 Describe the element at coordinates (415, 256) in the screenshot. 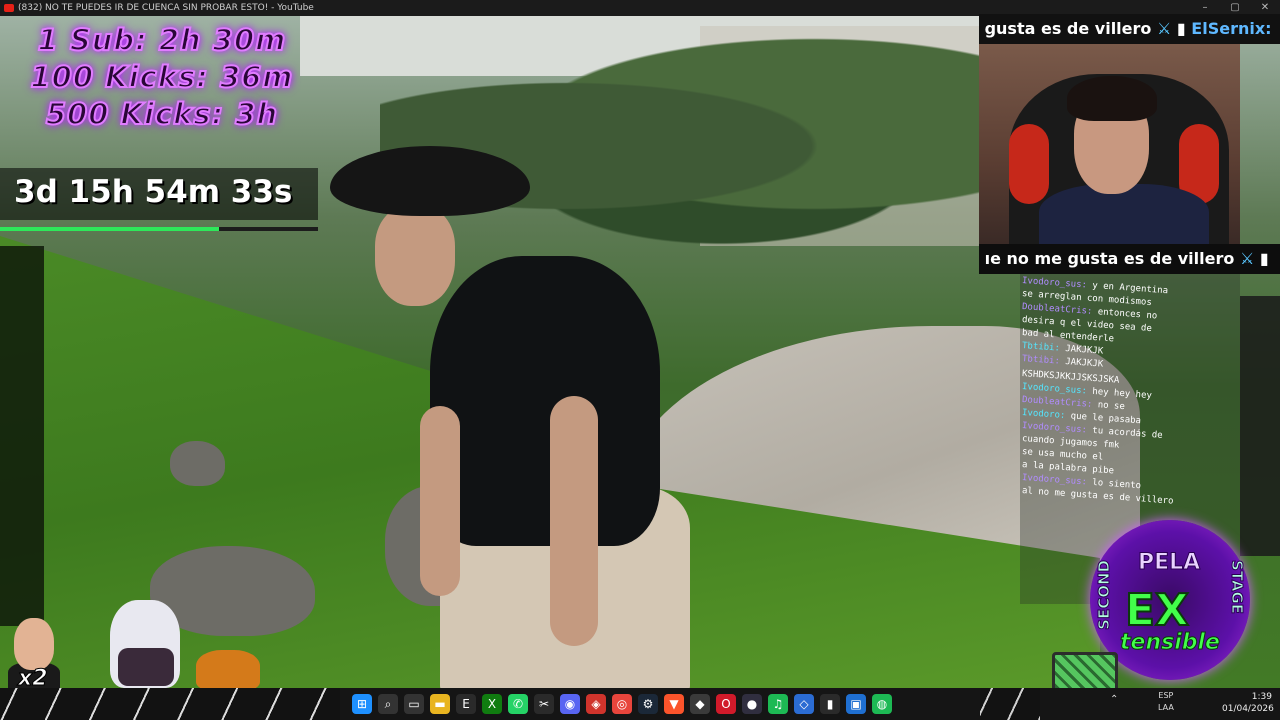

I see `video-person-head` at that location.